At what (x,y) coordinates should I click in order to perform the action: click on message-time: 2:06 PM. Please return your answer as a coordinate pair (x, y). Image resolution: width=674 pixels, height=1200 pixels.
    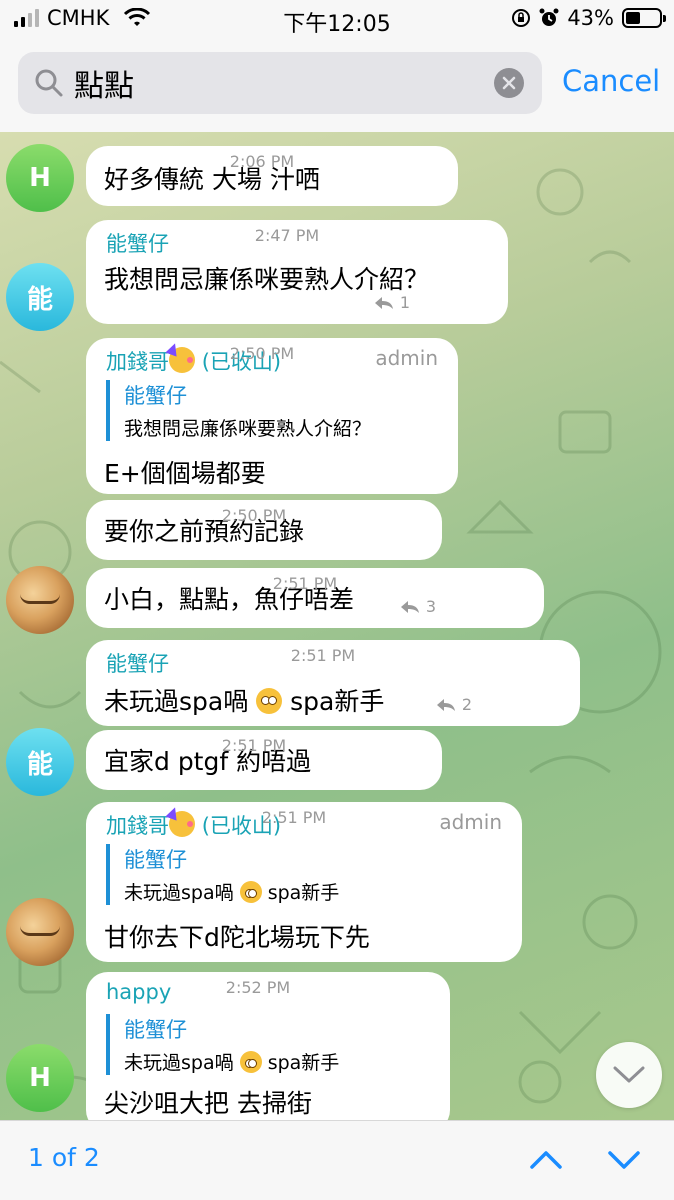
    Looking at the image, I should click on (262, 161).